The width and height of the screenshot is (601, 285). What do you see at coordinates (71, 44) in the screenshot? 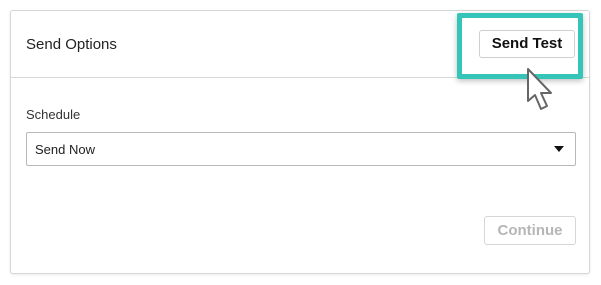
I see `send-options-title: Send Options` at bounding box center [71, 44].